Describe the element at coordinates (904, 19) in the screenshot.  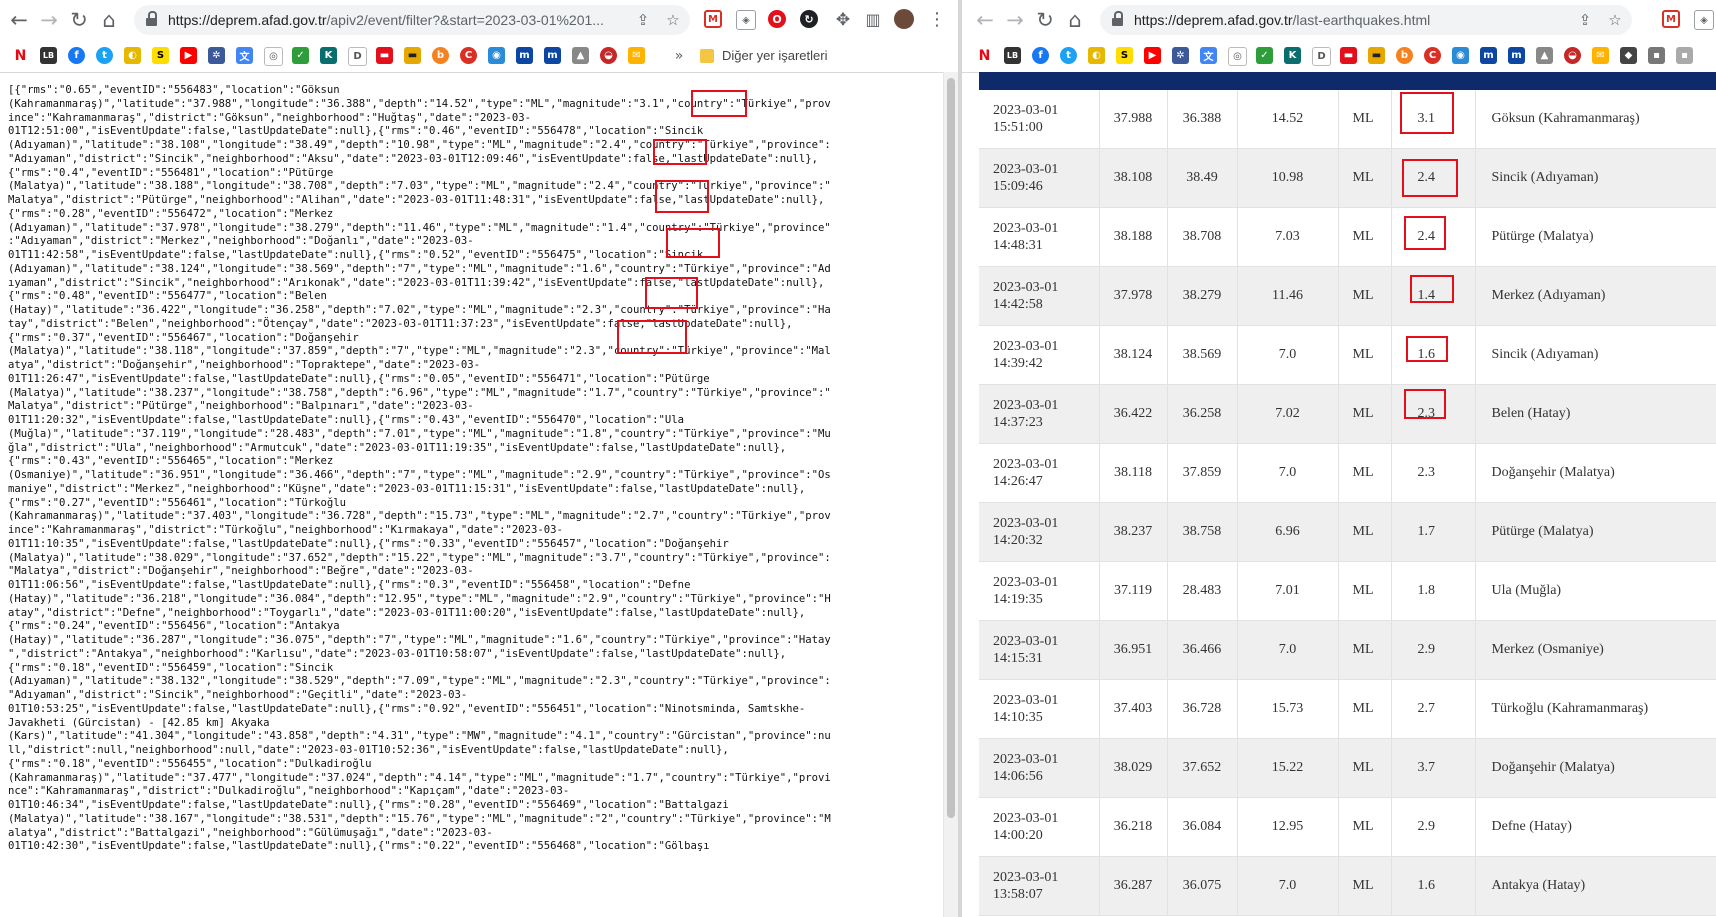
I see `avatar` at that location.